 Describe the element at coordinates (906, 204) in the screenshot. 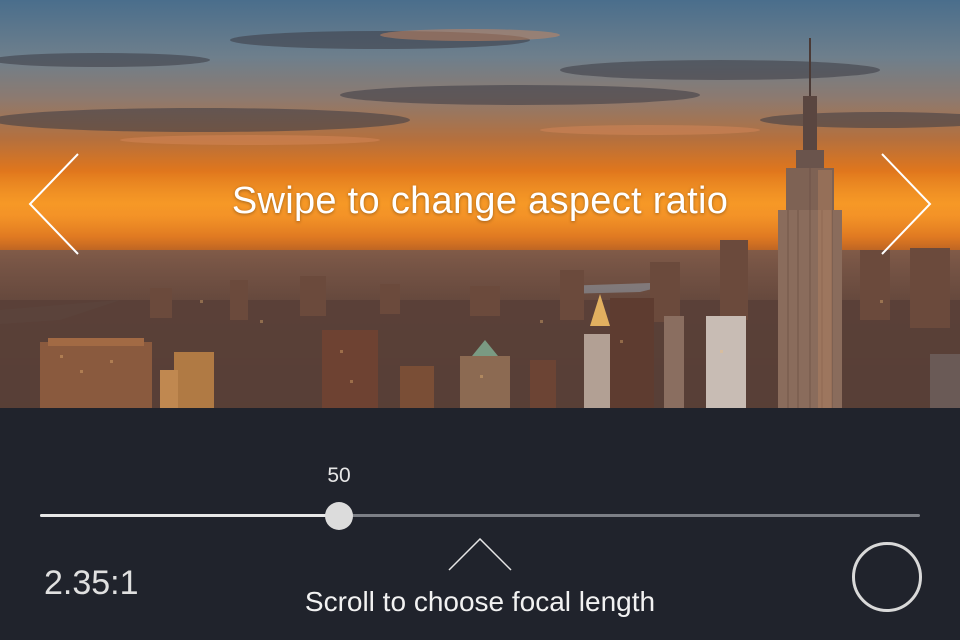

I see `chevron-right-icon` at that location.